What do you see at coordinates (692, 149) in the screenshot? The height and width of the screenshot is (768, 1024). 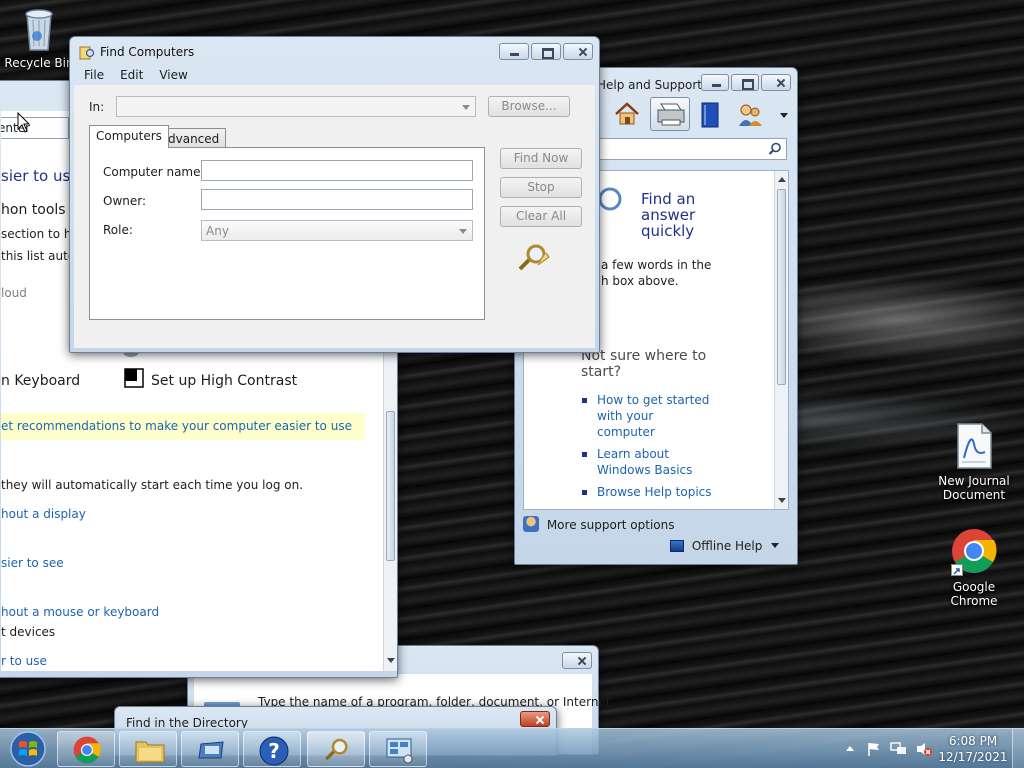 I see `help-search-input` at bounding box center [692, 149].